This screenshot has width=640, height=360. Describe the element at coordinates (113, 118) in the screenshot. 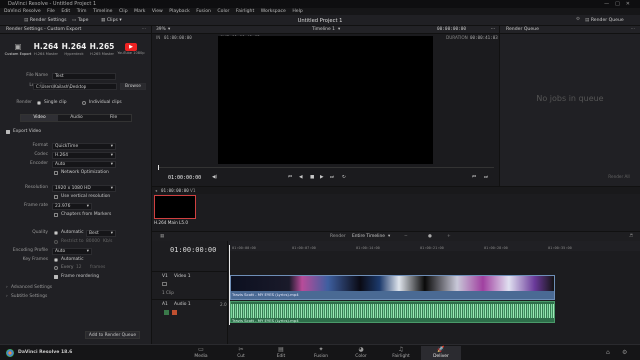

I see `tab-file: File` at that location.